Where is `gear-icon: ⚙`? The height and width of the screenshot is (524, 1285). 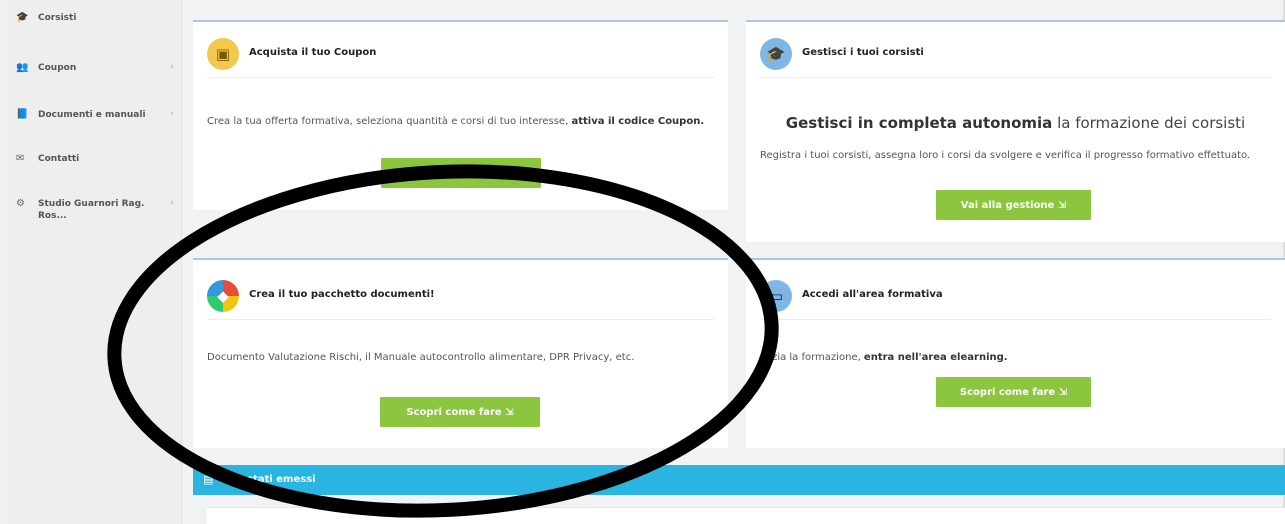
gear-icon: ⚙ is located at coordinates (20, 203).